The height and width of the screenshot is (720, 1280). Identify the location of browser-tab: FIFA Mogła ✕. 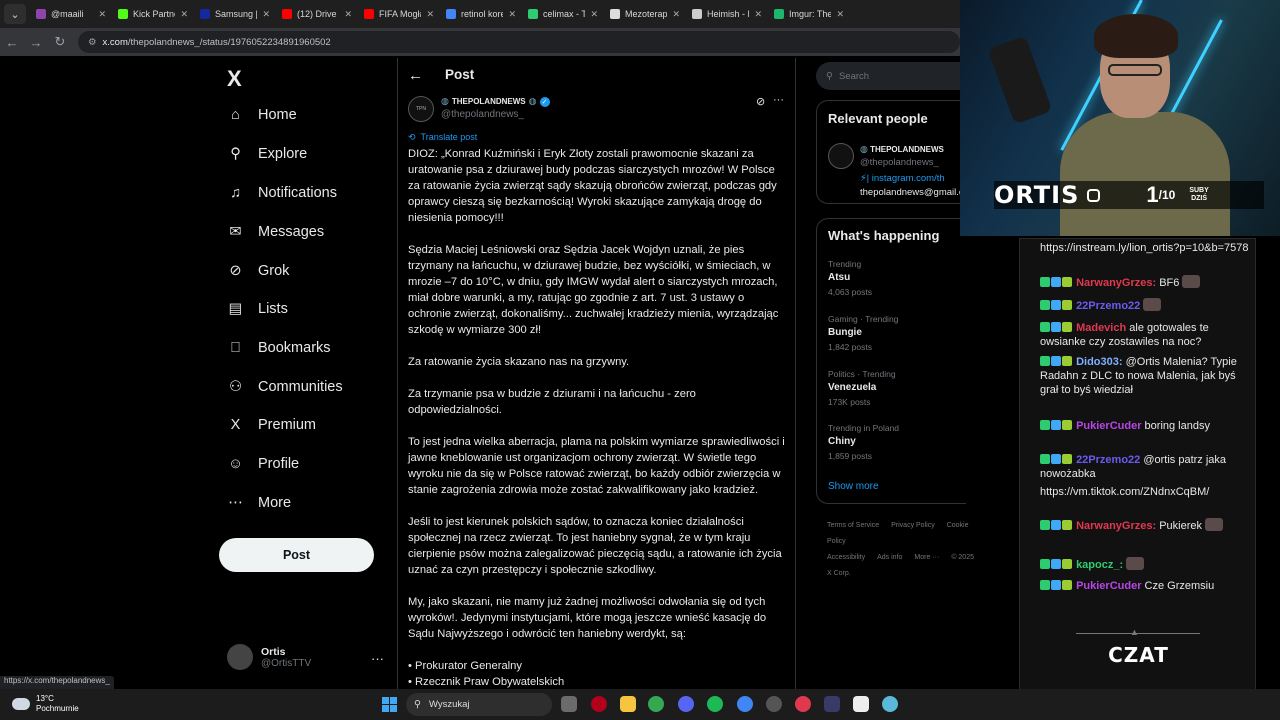
(399, 14).